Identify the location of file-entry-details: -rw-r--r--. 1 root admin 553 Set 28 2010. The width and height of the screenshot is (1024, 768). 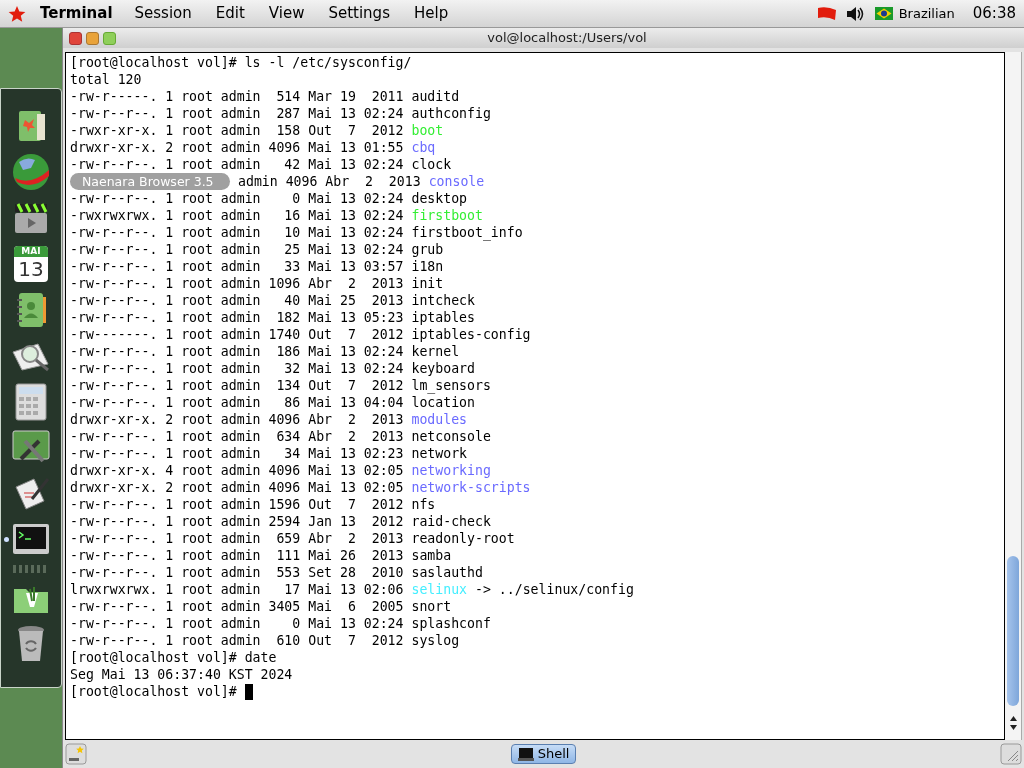
(237, 572).